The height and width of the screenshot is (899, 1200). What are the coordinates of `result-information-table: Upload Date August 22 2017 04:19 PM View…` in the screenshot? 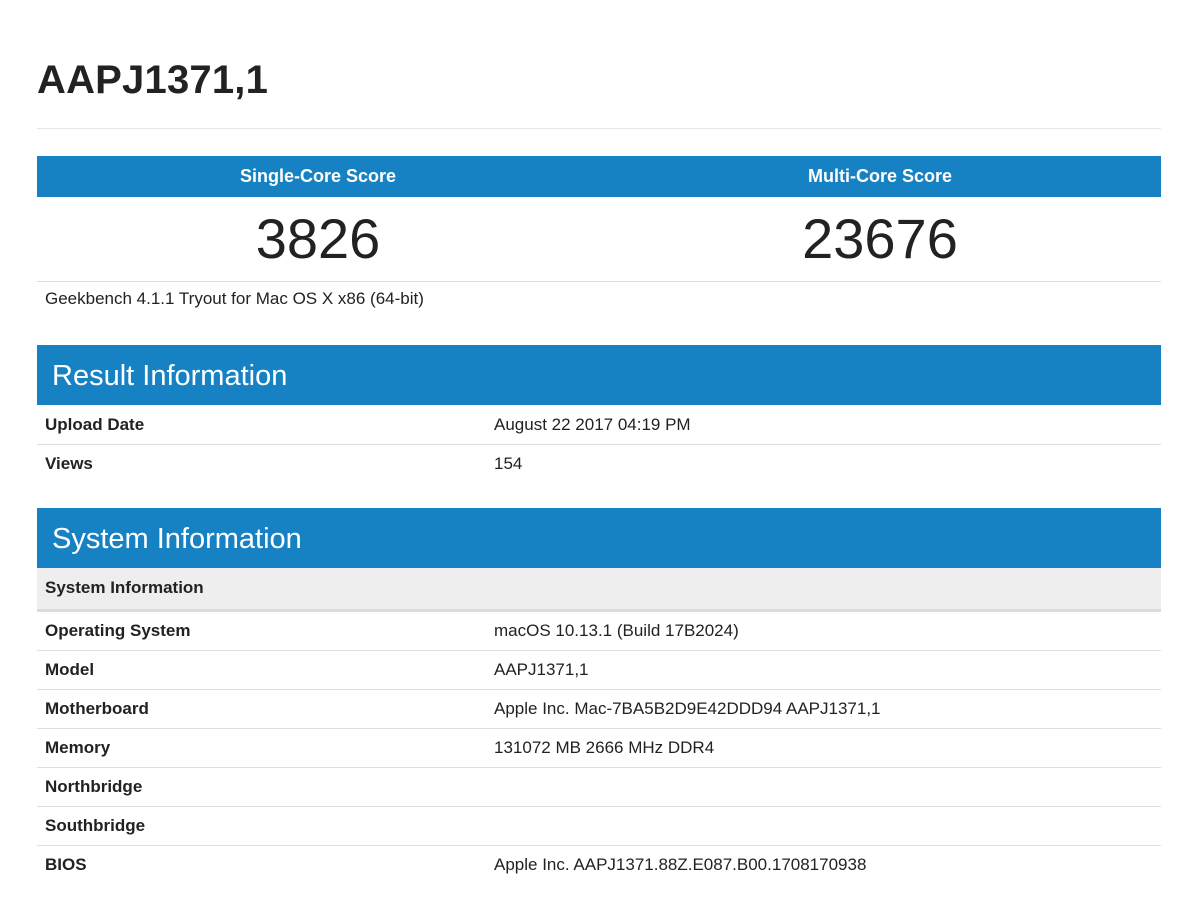 It's located at (599, 444).